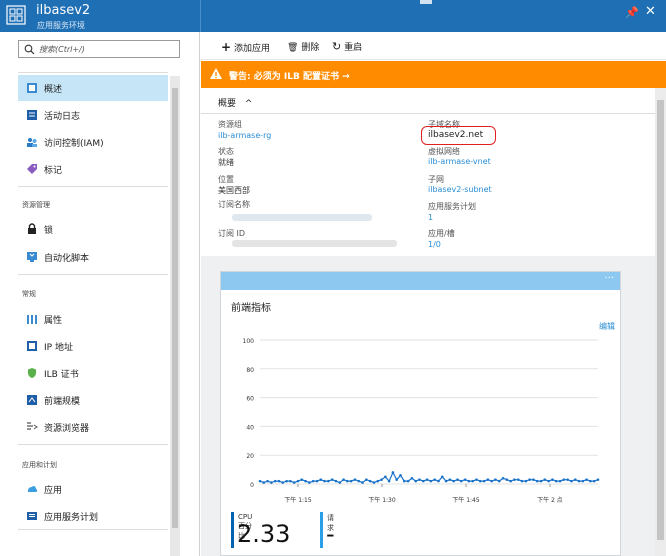 This screenshot has height=556, width=666. What do you see at coordinates (249, 341) in the screenshot?
I see `y-tick-label: 100` at bounding box center [249, 341].